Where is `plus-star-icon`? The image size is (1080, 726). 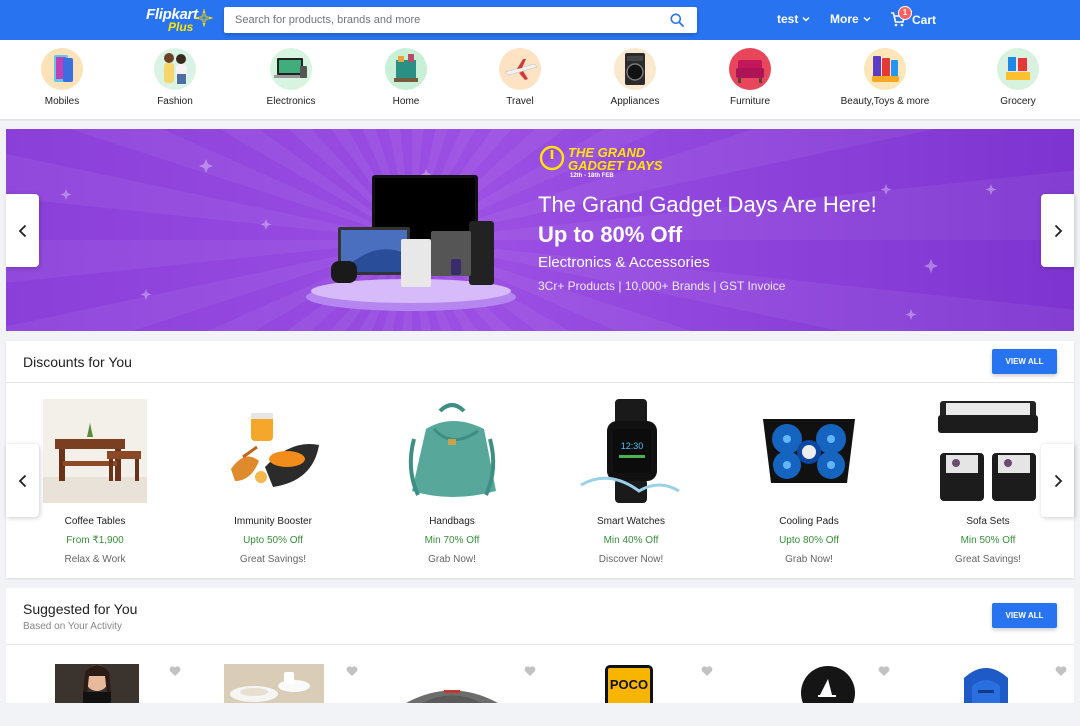 plus-star-icon is located at coordinates (204, 18).